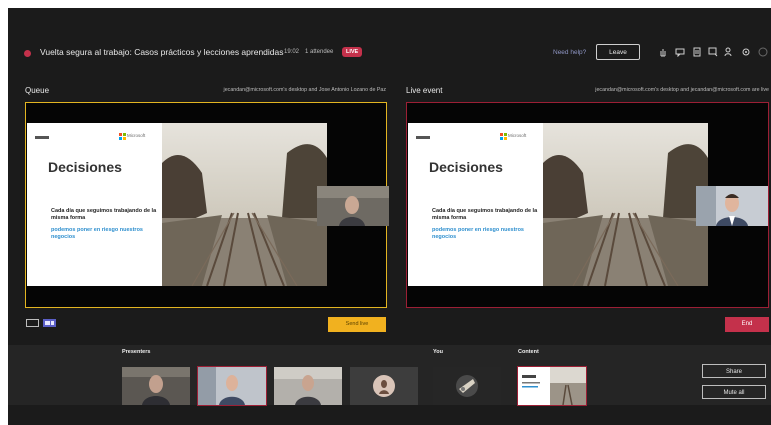  What do you see at coordinates (27, 53) in the screenshot?
I see `recording-indicator` at bounding box center [27, 53].